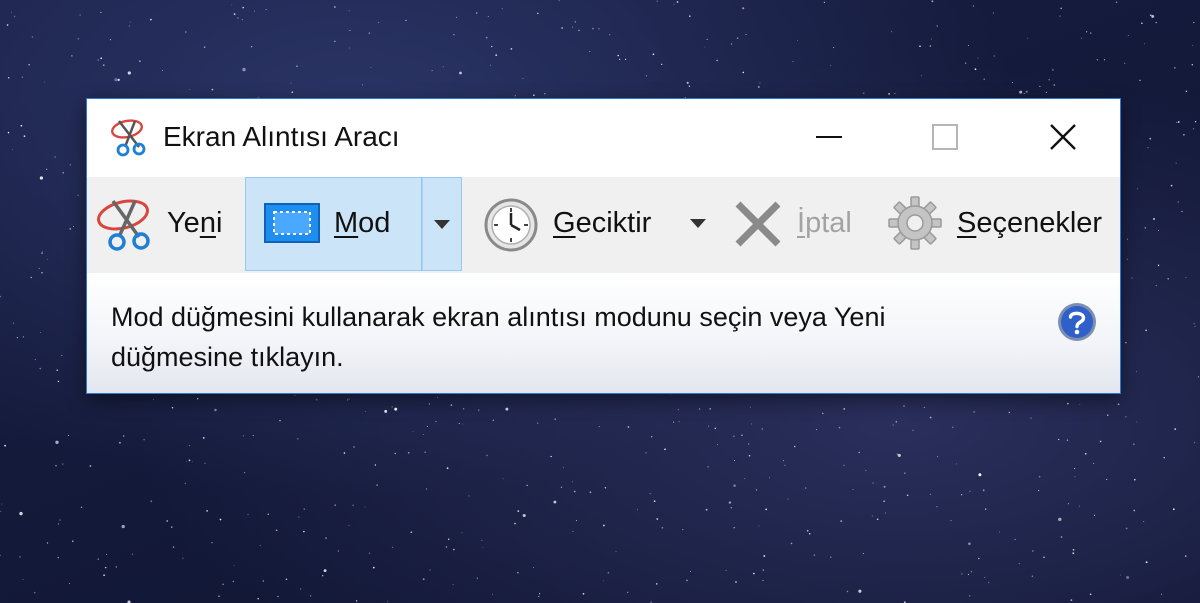 The image size is (1200, 603). I want to click on window-title: Ekran Alıntısı Aracı, so click(281, 136).